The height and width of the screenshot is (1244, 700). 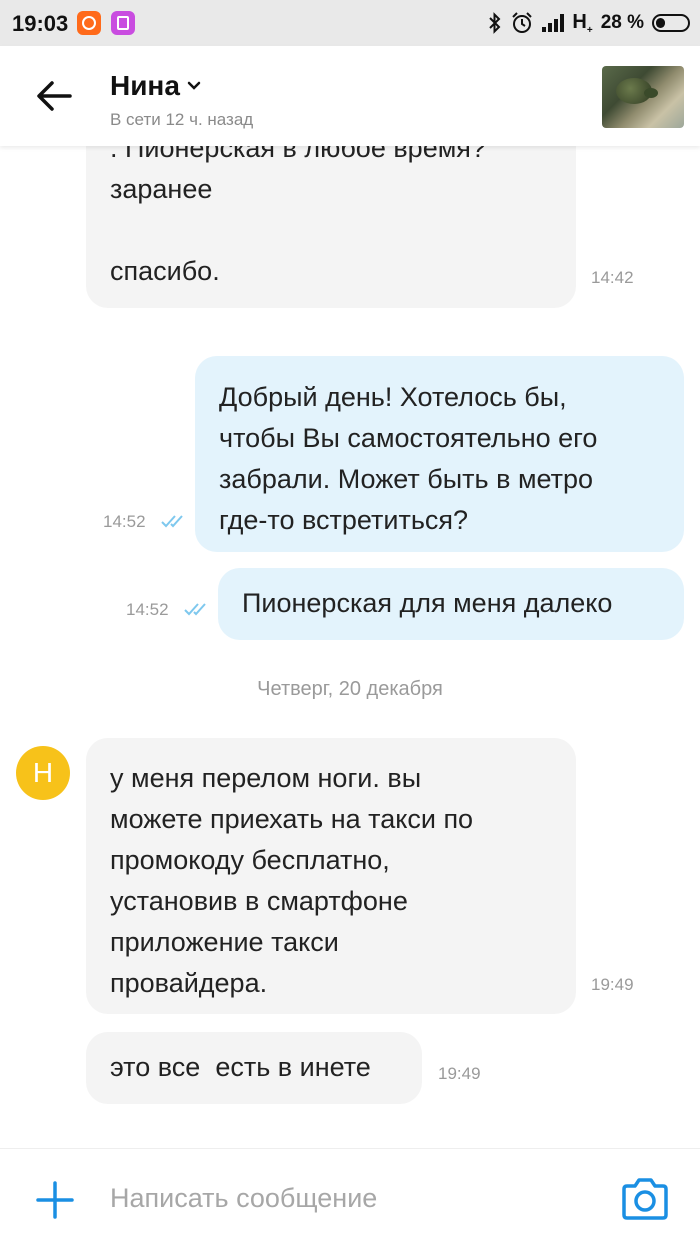 What do you see at coordinates (182, 119) in the screenshot?
I see `contact-status: В сети 12 ч. назад` at bounding box center [182, 119].